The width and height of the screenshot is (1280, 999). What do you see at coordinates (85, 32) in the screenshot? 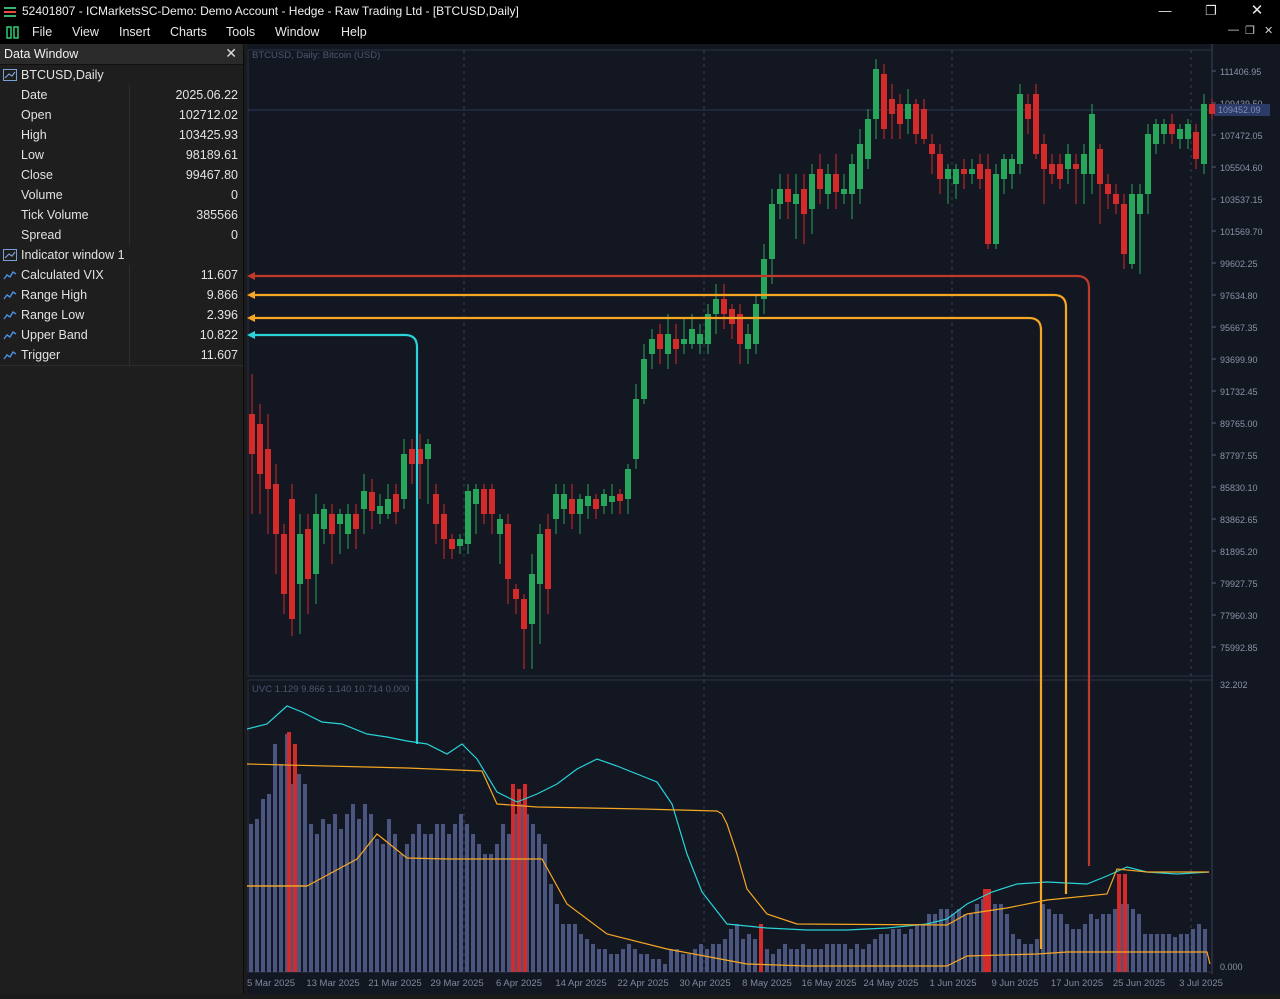
I see `menu-view: View` at bounding box center [85, 32].